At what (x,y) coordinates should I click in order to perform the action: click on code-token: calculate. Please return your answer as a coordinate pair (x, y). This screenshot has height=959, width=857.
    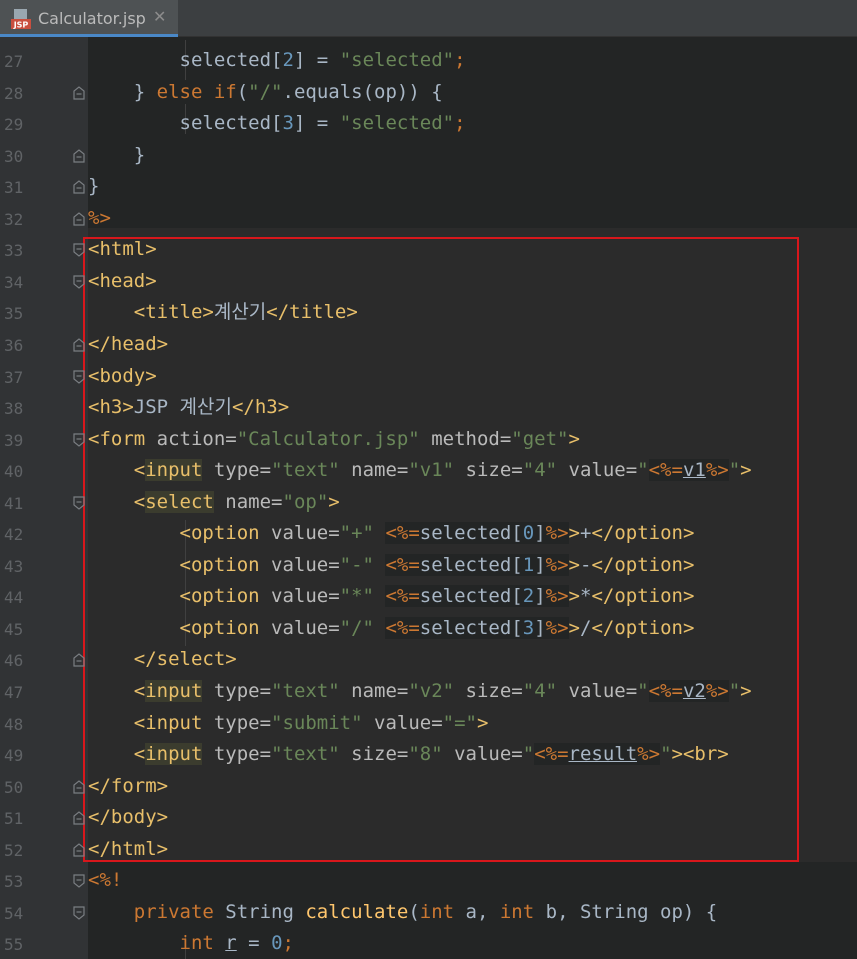
    Looking at the image, I should click on (357, 911).